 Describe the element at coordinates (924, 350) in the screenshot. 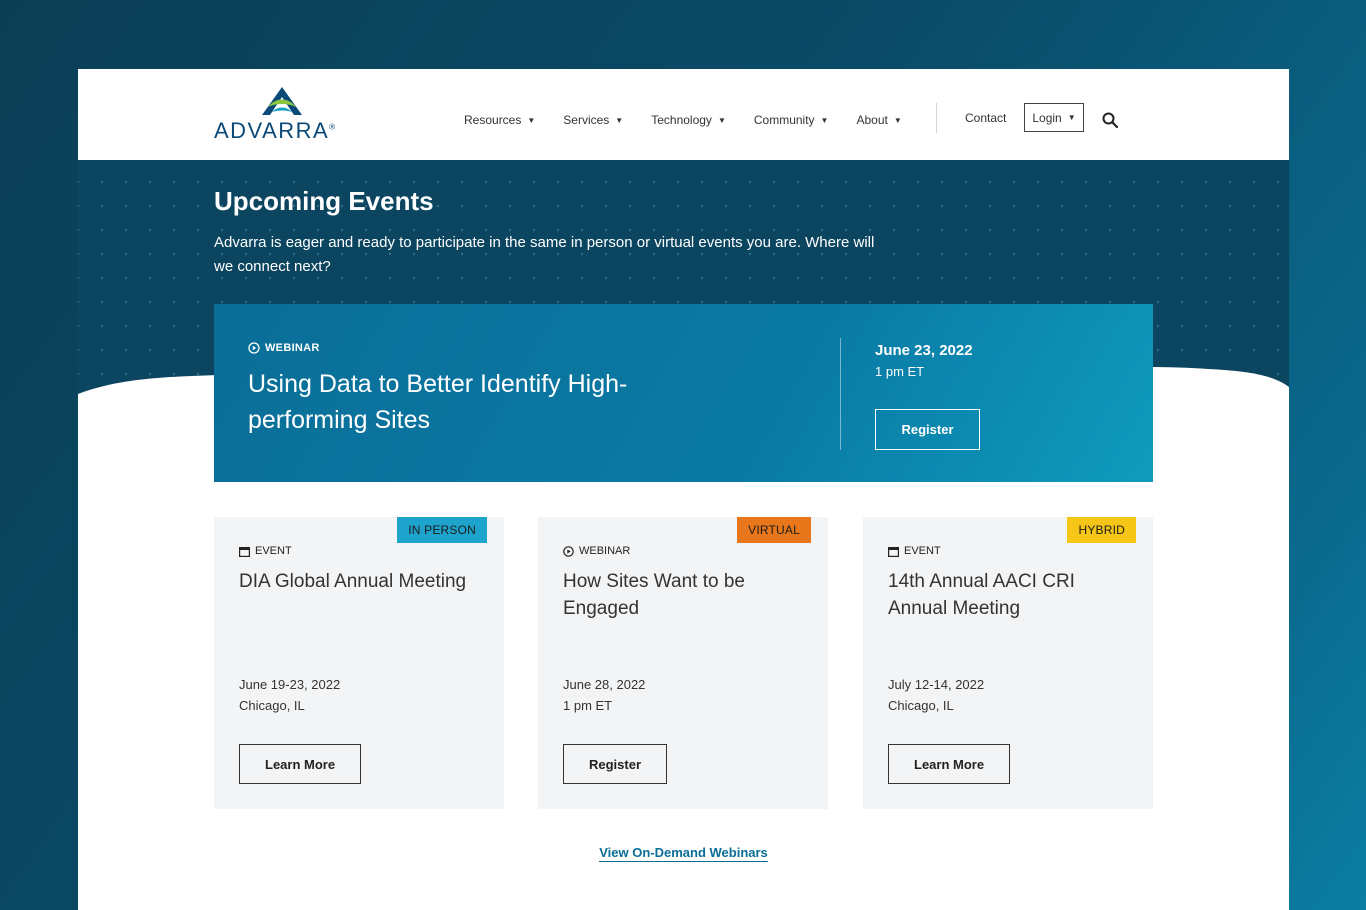

I see `featured-date: June 23, 2022` at that location.